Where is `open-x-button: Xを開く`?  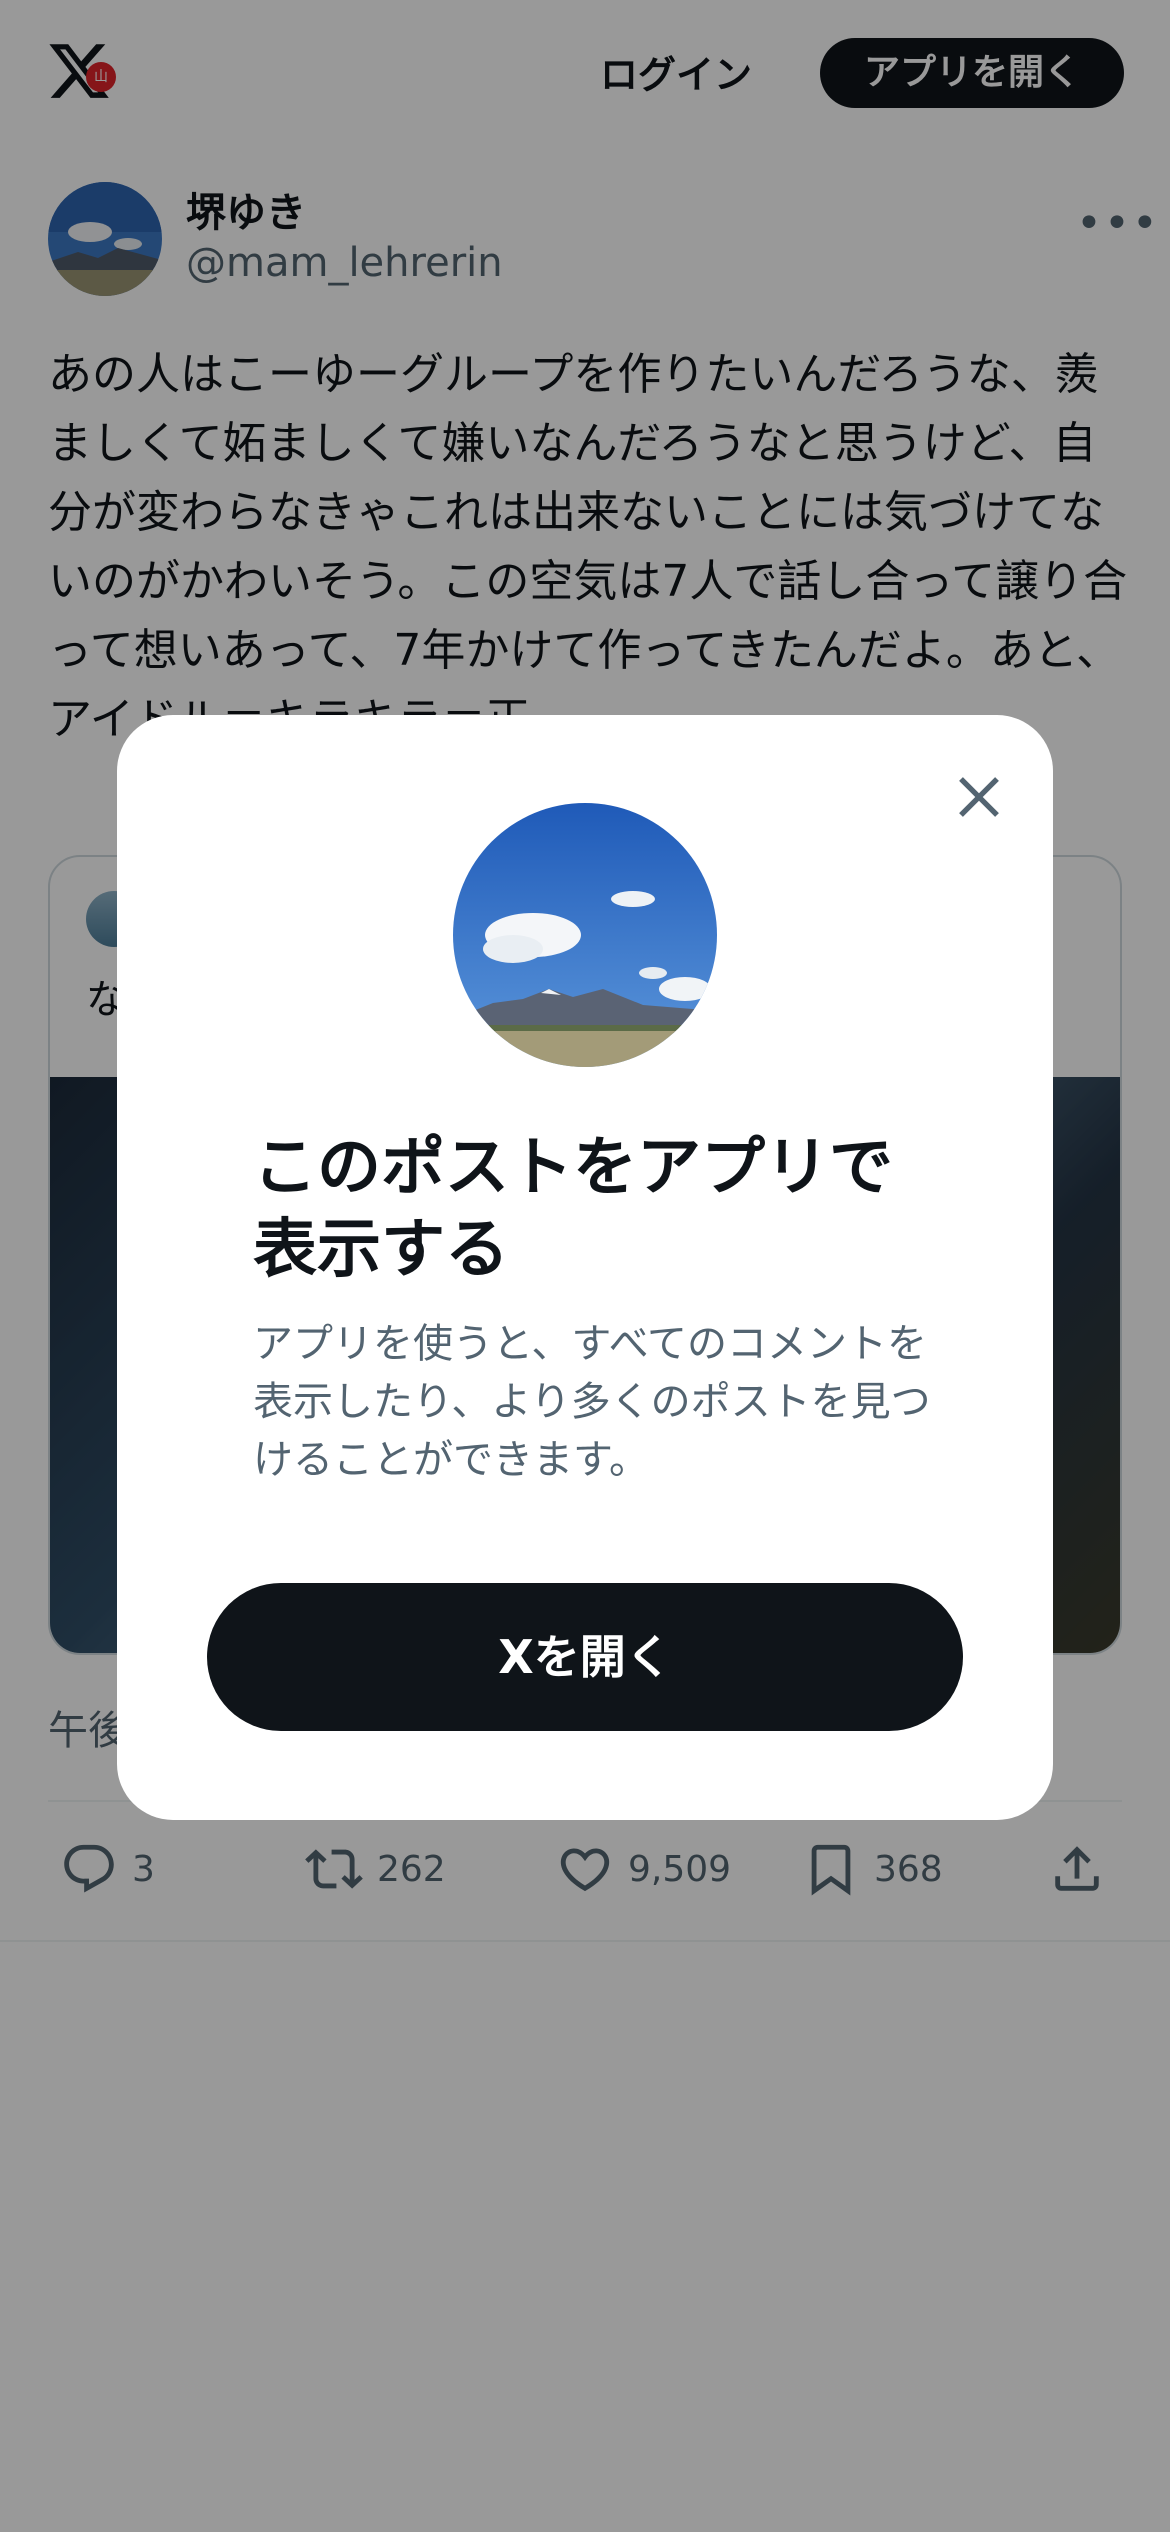
open-x-button: Xを開く is located at coordinates (585, 1657).